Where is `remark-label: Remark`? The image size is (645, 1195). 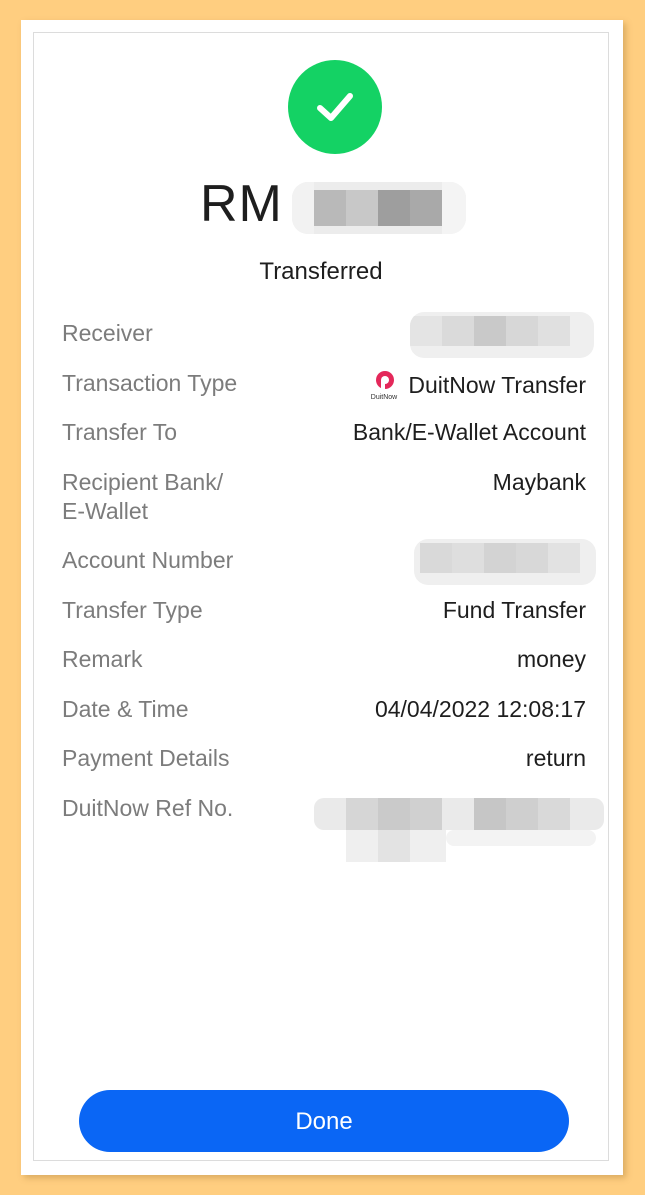
remark-label: Remark is located at coordinates (102, 659).